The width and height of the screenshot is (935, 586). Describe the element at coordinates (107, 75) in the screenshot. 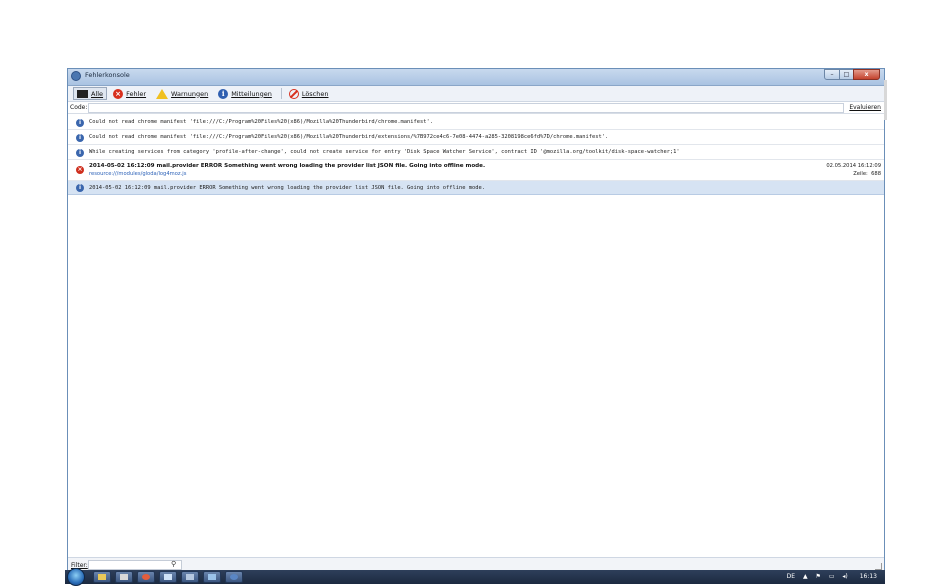

I see `window-title: Fehlerkonsole` at that location.